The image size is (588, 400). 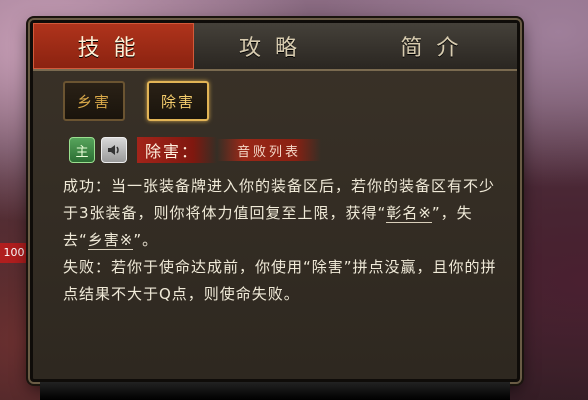 What do you see at coordinates (110, 240) in the screenshot?
I see `term-xianghai: 乡害※` at bounding box center [110, 240].